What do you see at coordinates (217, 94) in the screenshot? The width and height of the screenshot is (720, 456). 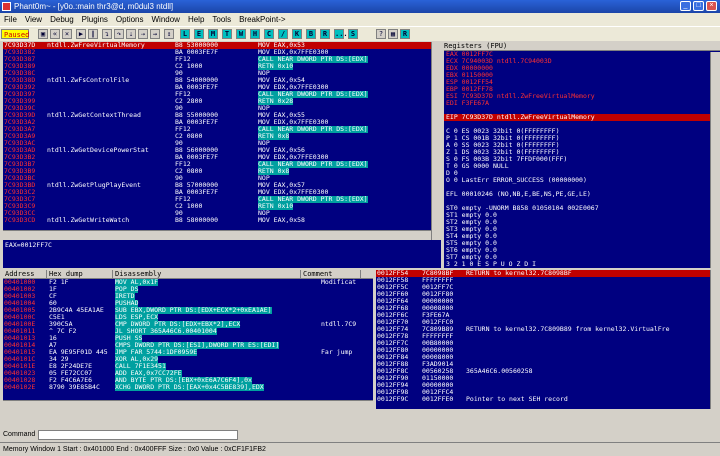 I see `cpu-row: 7C93D397 FF12 CALL NEAR DWORD PTR DS:[EDX]` at bounding box center [217, 94].